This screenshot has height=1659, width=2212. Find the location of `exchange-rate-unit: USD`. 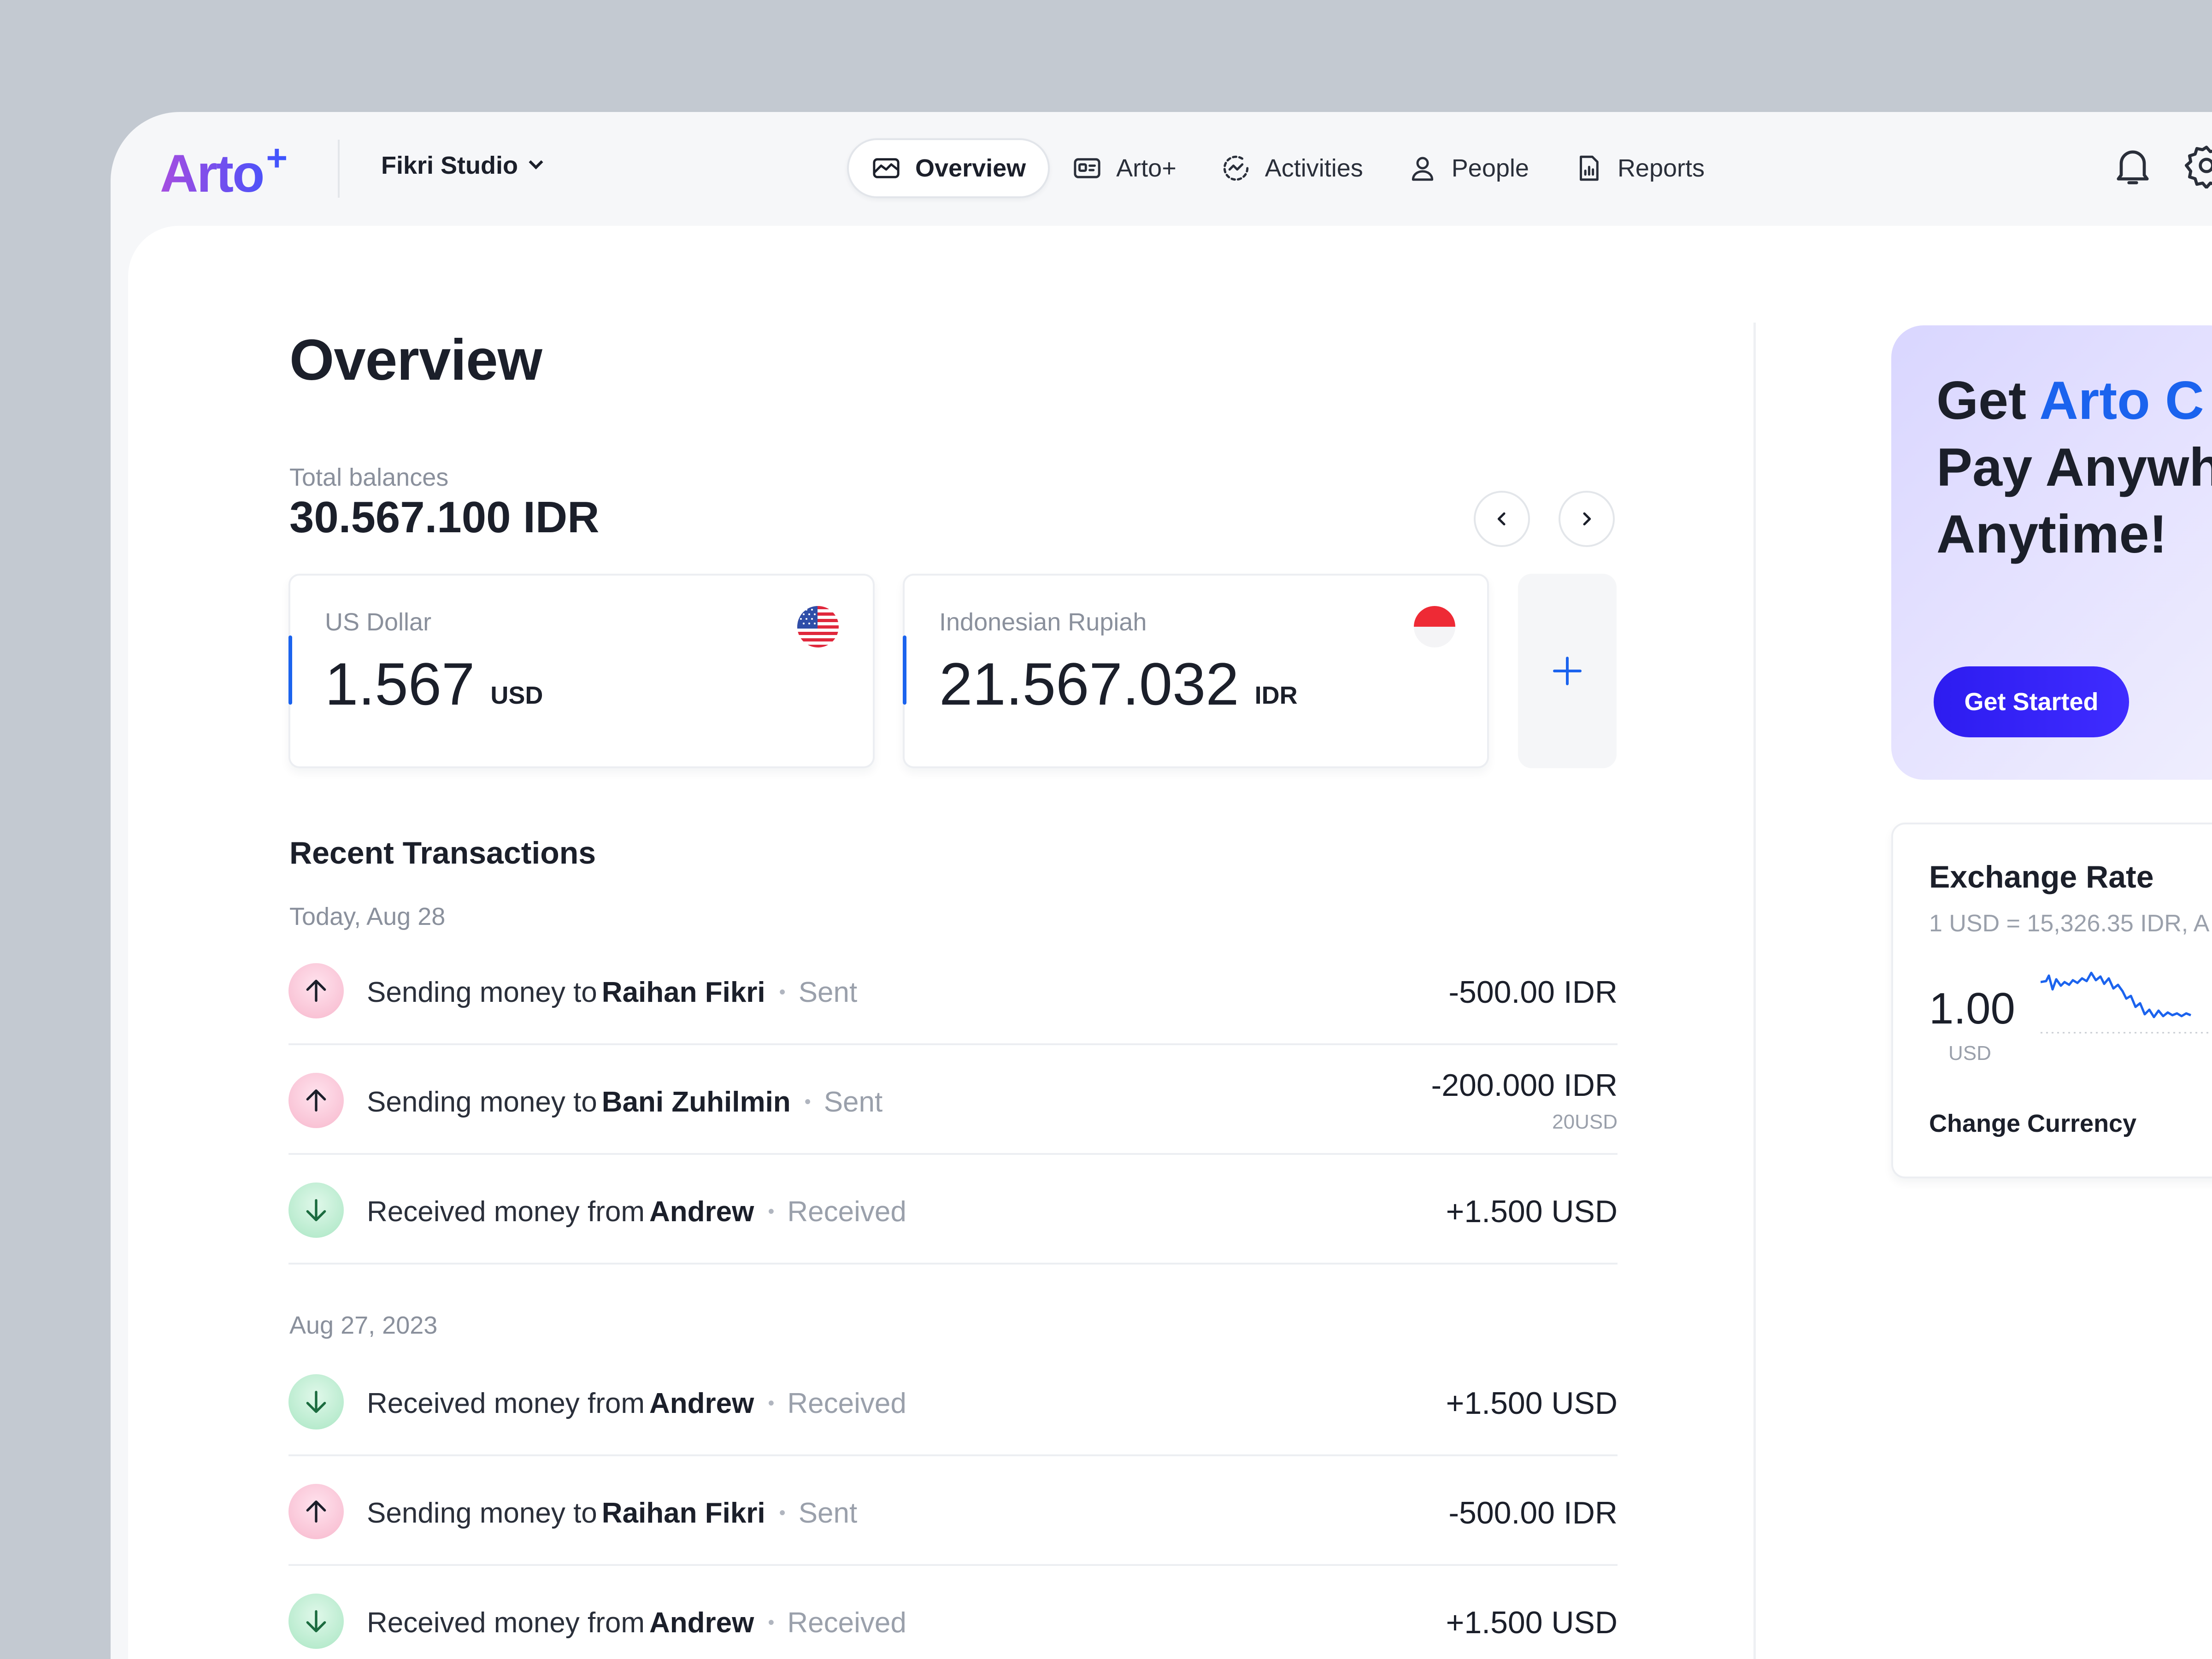

exchange-rate-unit: USD is located at coordinates (1969, 1053).